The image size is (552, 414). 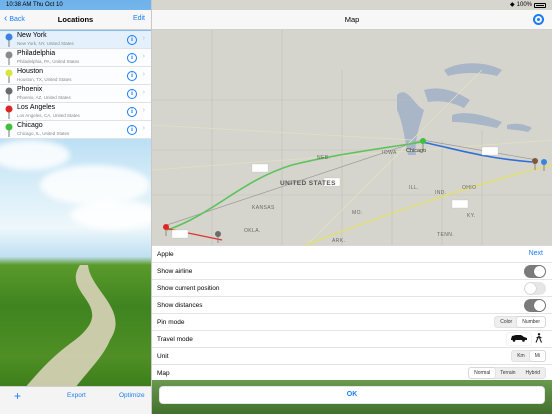 What do you see at coordinates (163, 373) in the screenshot?
I see `map-type-label: Map` at bounding box center [163, 373].